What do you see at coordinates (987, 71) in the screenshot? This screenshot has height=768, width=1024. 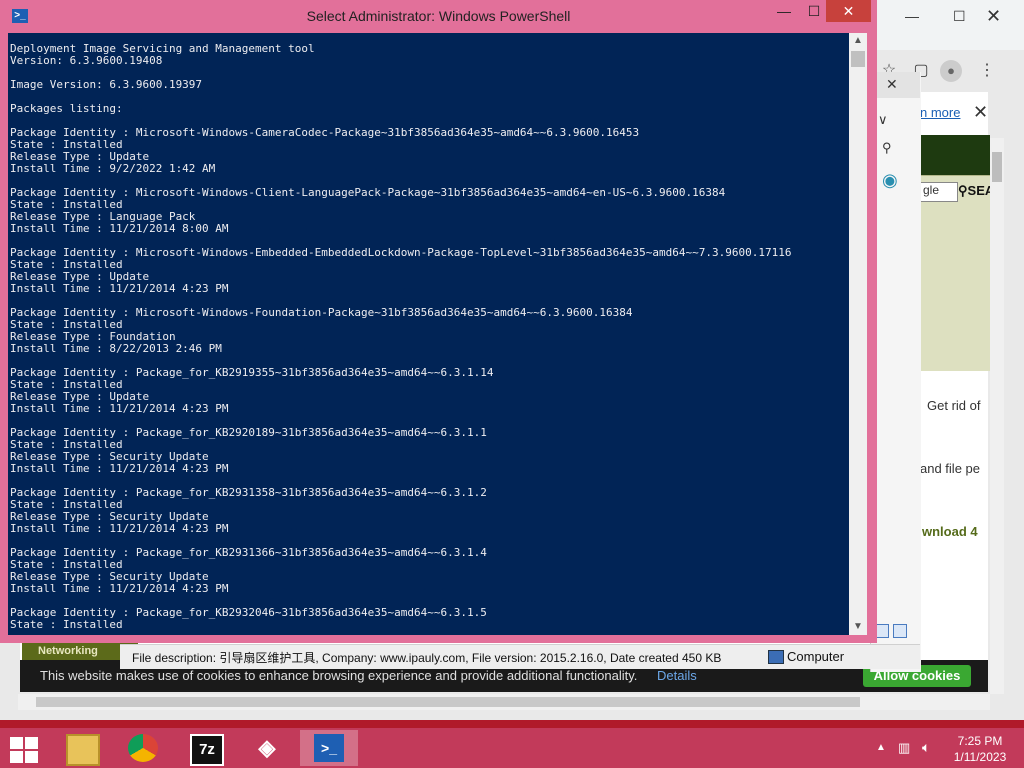 I see `browser-menu-icon: ⋮` at bounding box center [987, 71].